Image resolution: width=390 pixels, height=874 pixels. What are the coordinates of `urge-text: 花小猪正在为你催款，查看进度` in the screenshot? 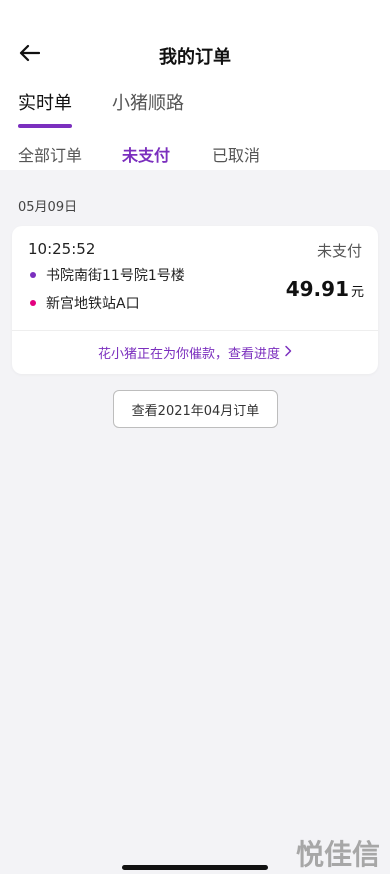 It's located at (188, 354).